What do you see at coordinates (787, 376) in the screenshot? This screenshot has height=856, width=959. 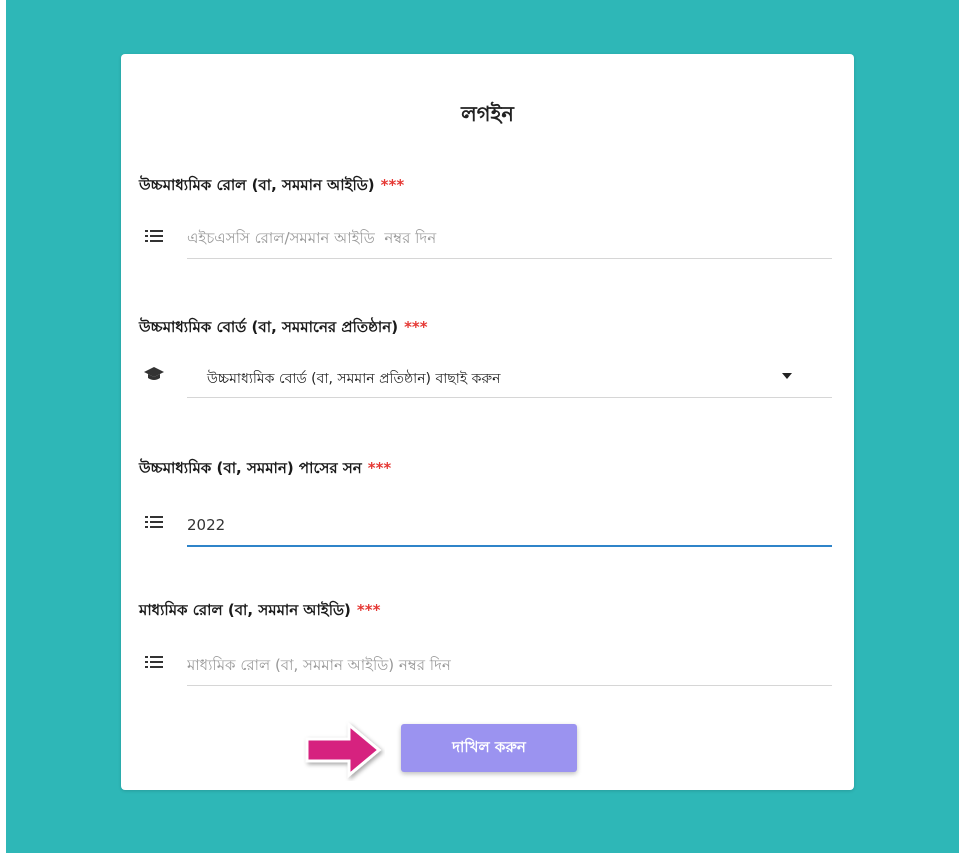 I see `caret-down-icon` at bounding box center [787, 376].